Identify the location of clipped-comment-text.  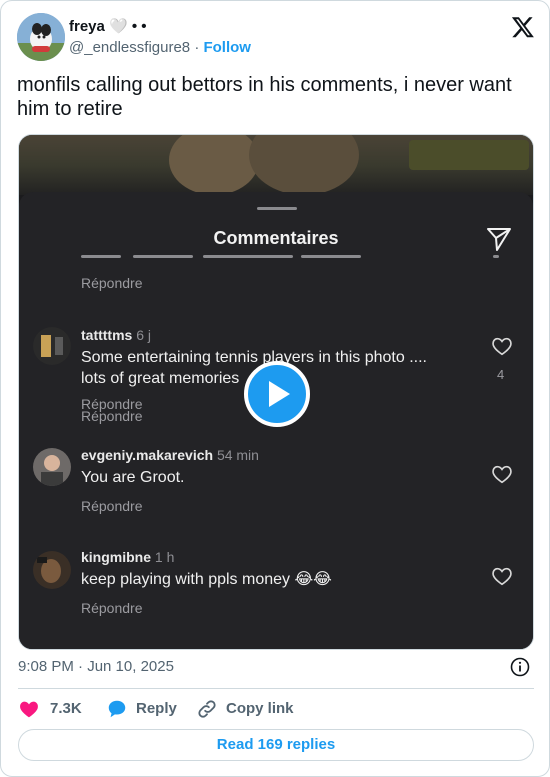
(291, 260).